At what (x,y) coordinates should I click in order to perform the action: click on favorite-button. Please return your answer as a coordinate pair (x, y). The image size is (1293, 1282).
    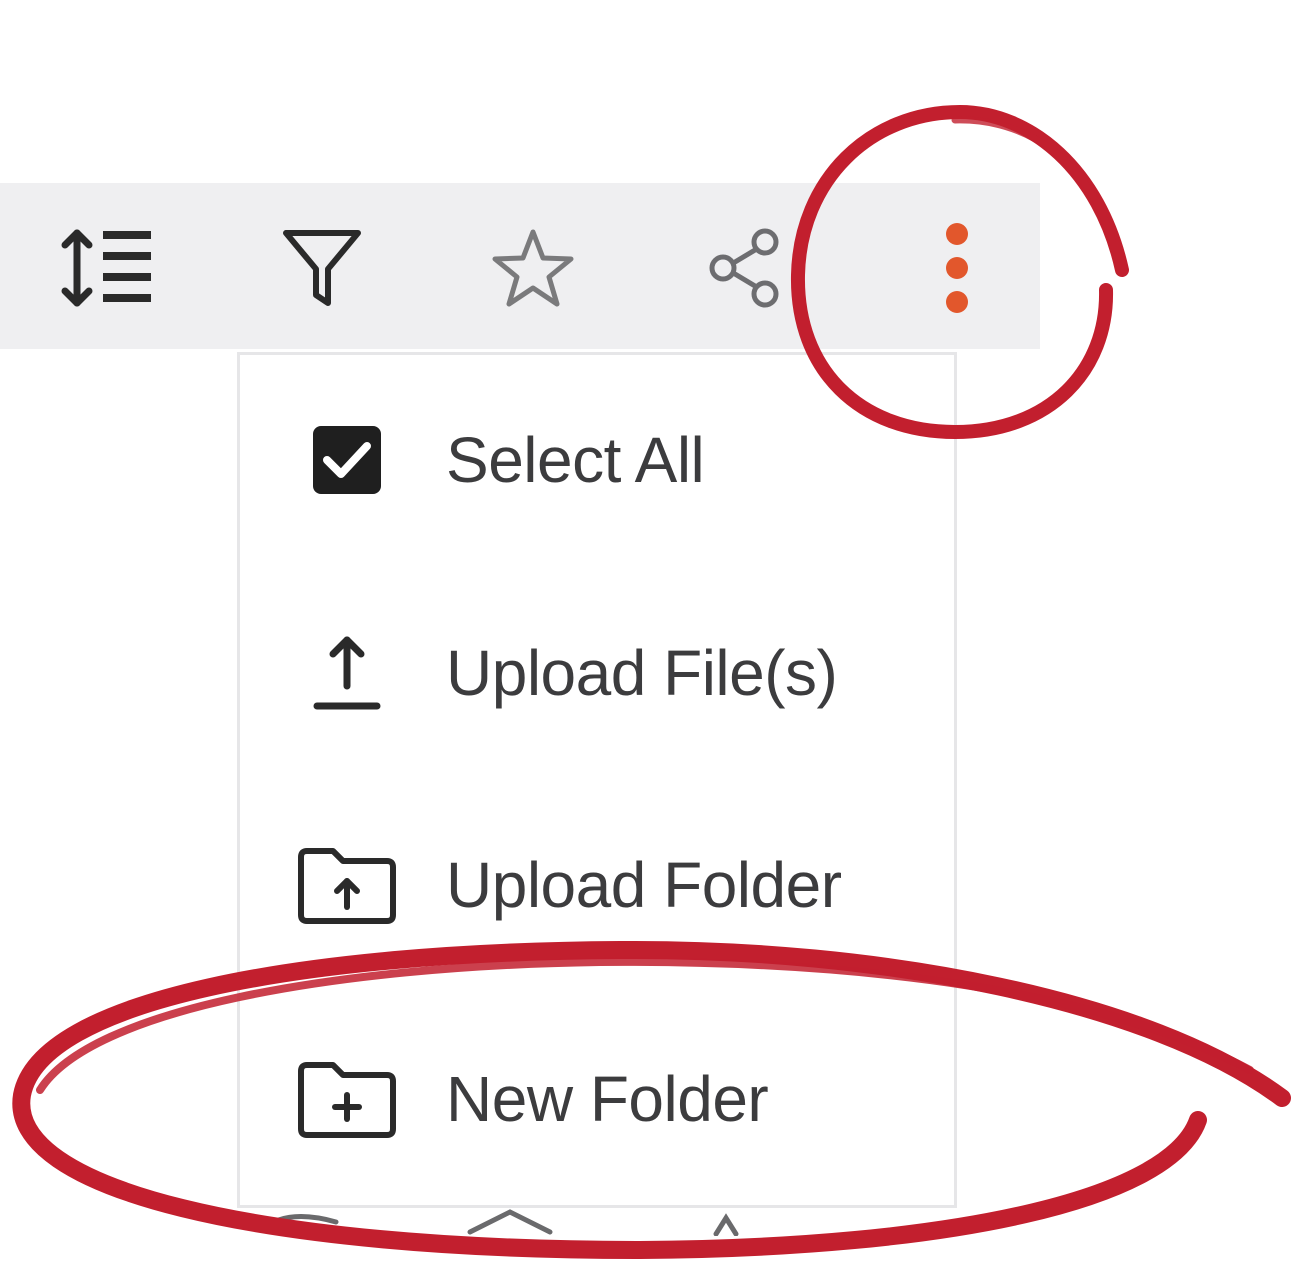
    Looking at the image, I should click on (533, 268).